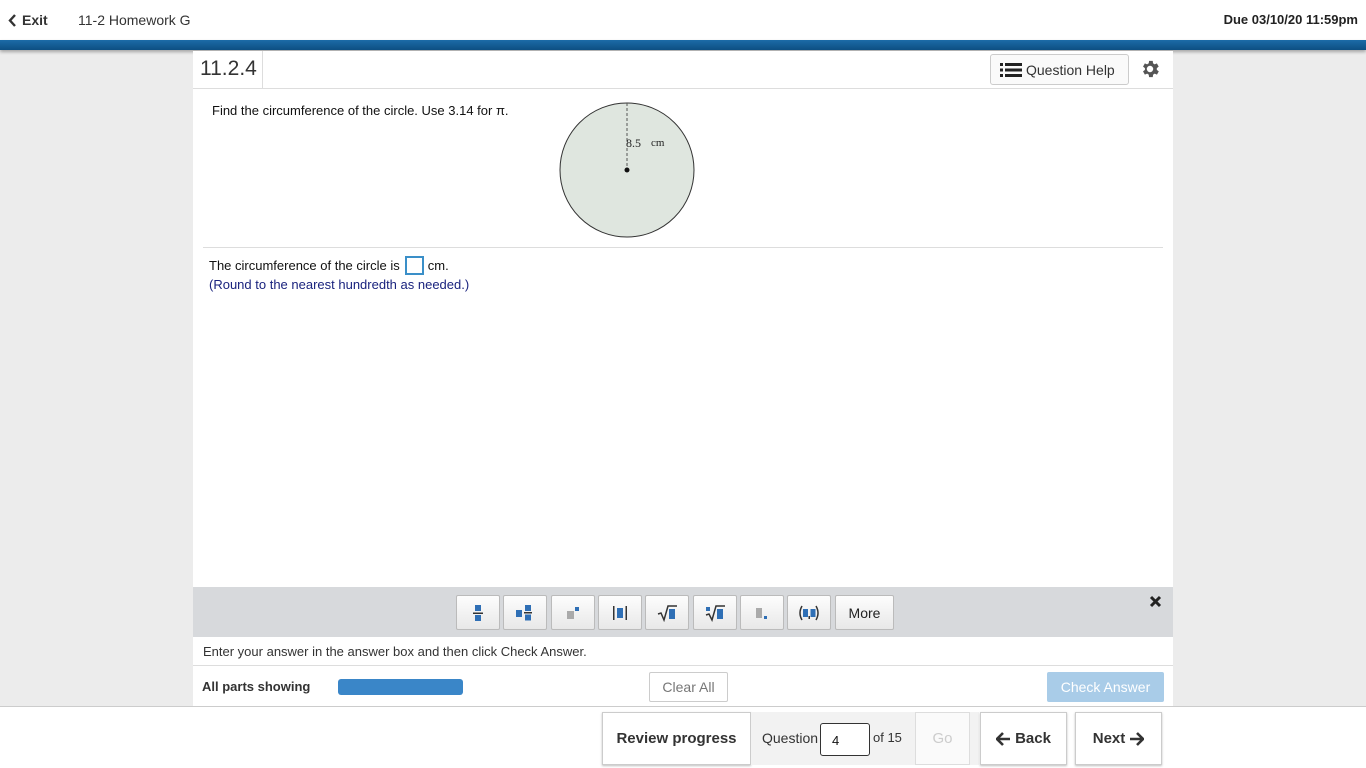  Describe the element at coordinates (1155, 601) in the screenshot. I see `close-icon` at that location.